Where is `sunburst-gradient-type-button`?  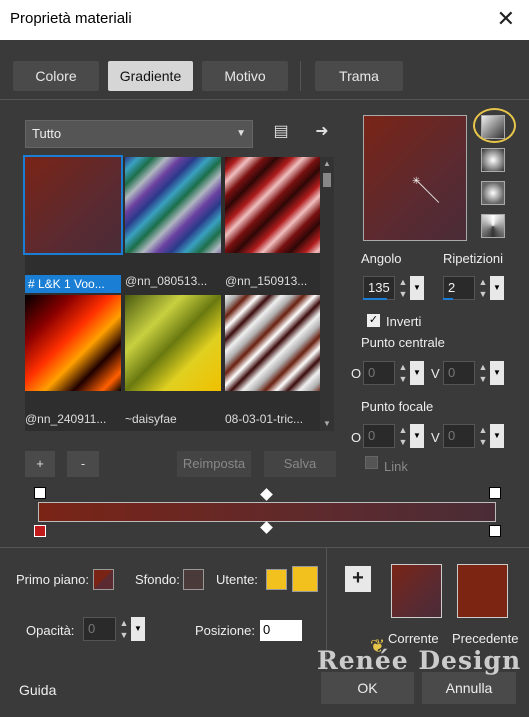 sunburst-gradient-type-button is located at coordinates (493, 193).